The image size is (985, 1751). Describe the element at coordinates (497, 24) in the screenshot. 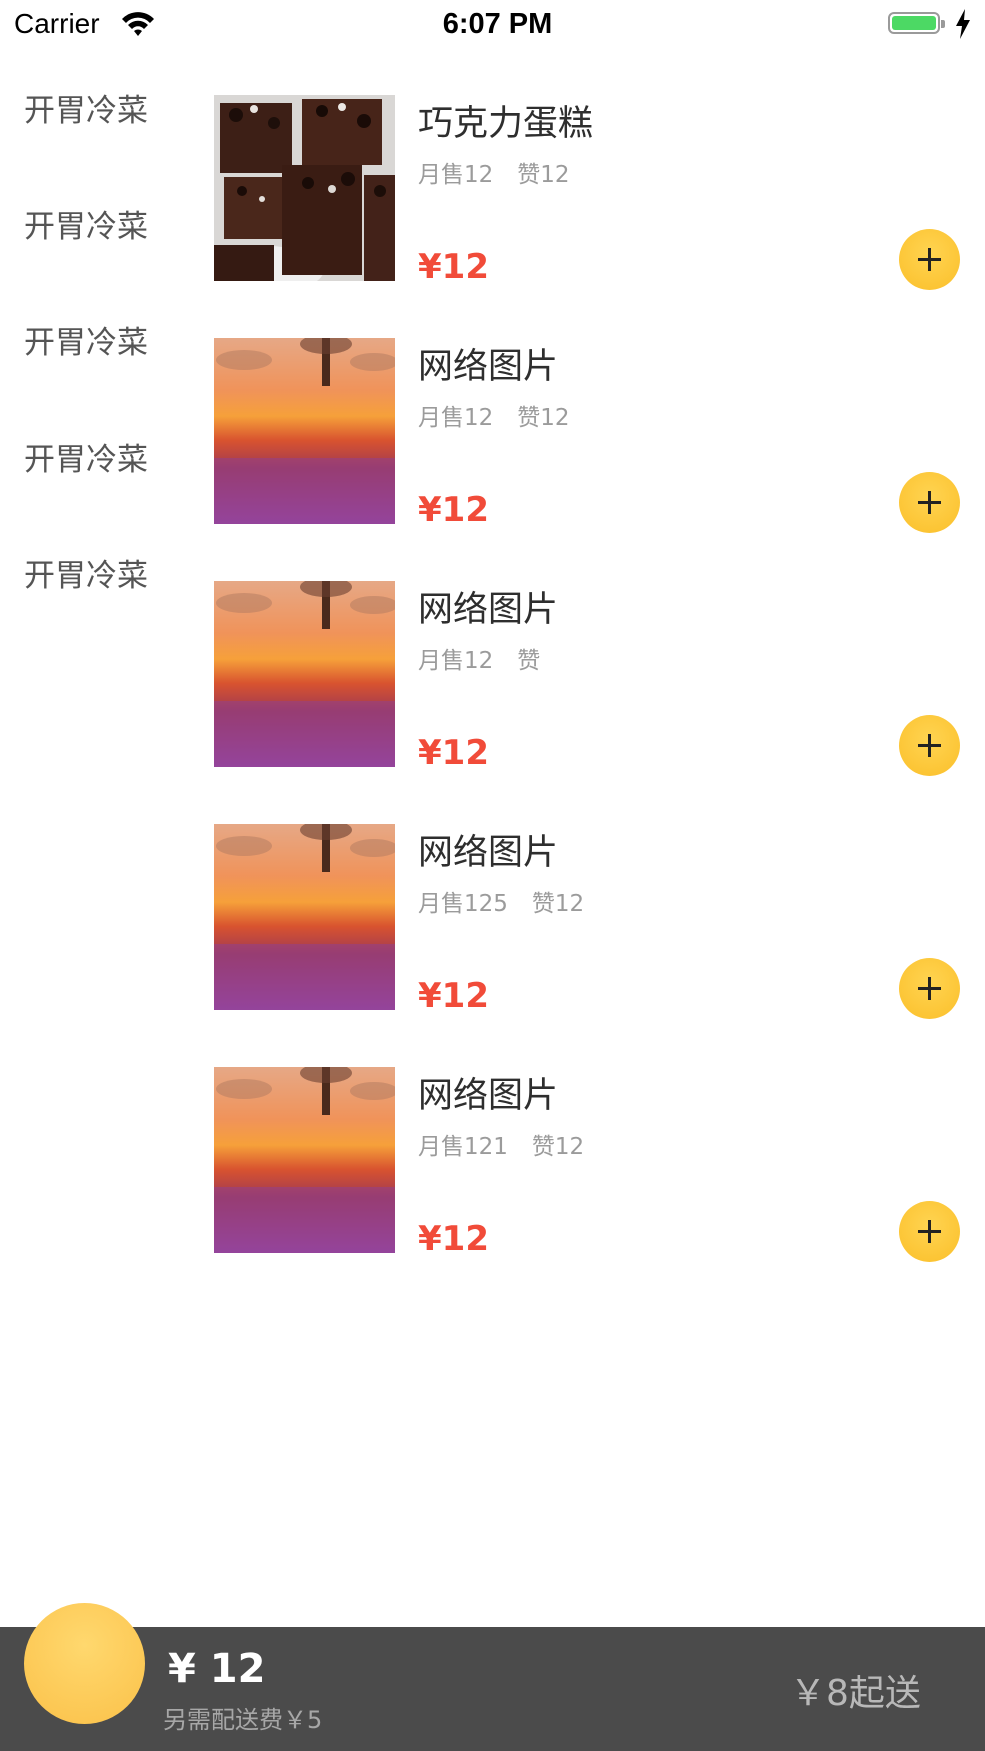

I see `status-time: 6:07 PM` at that location.